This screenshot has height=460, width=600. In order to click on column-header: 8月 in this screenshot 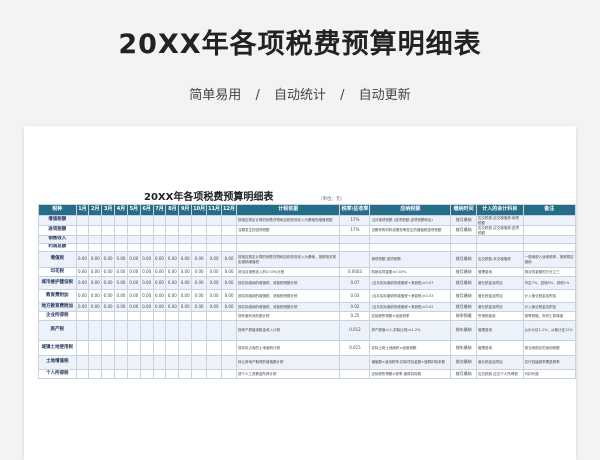, I will do `click(172, 210)`.